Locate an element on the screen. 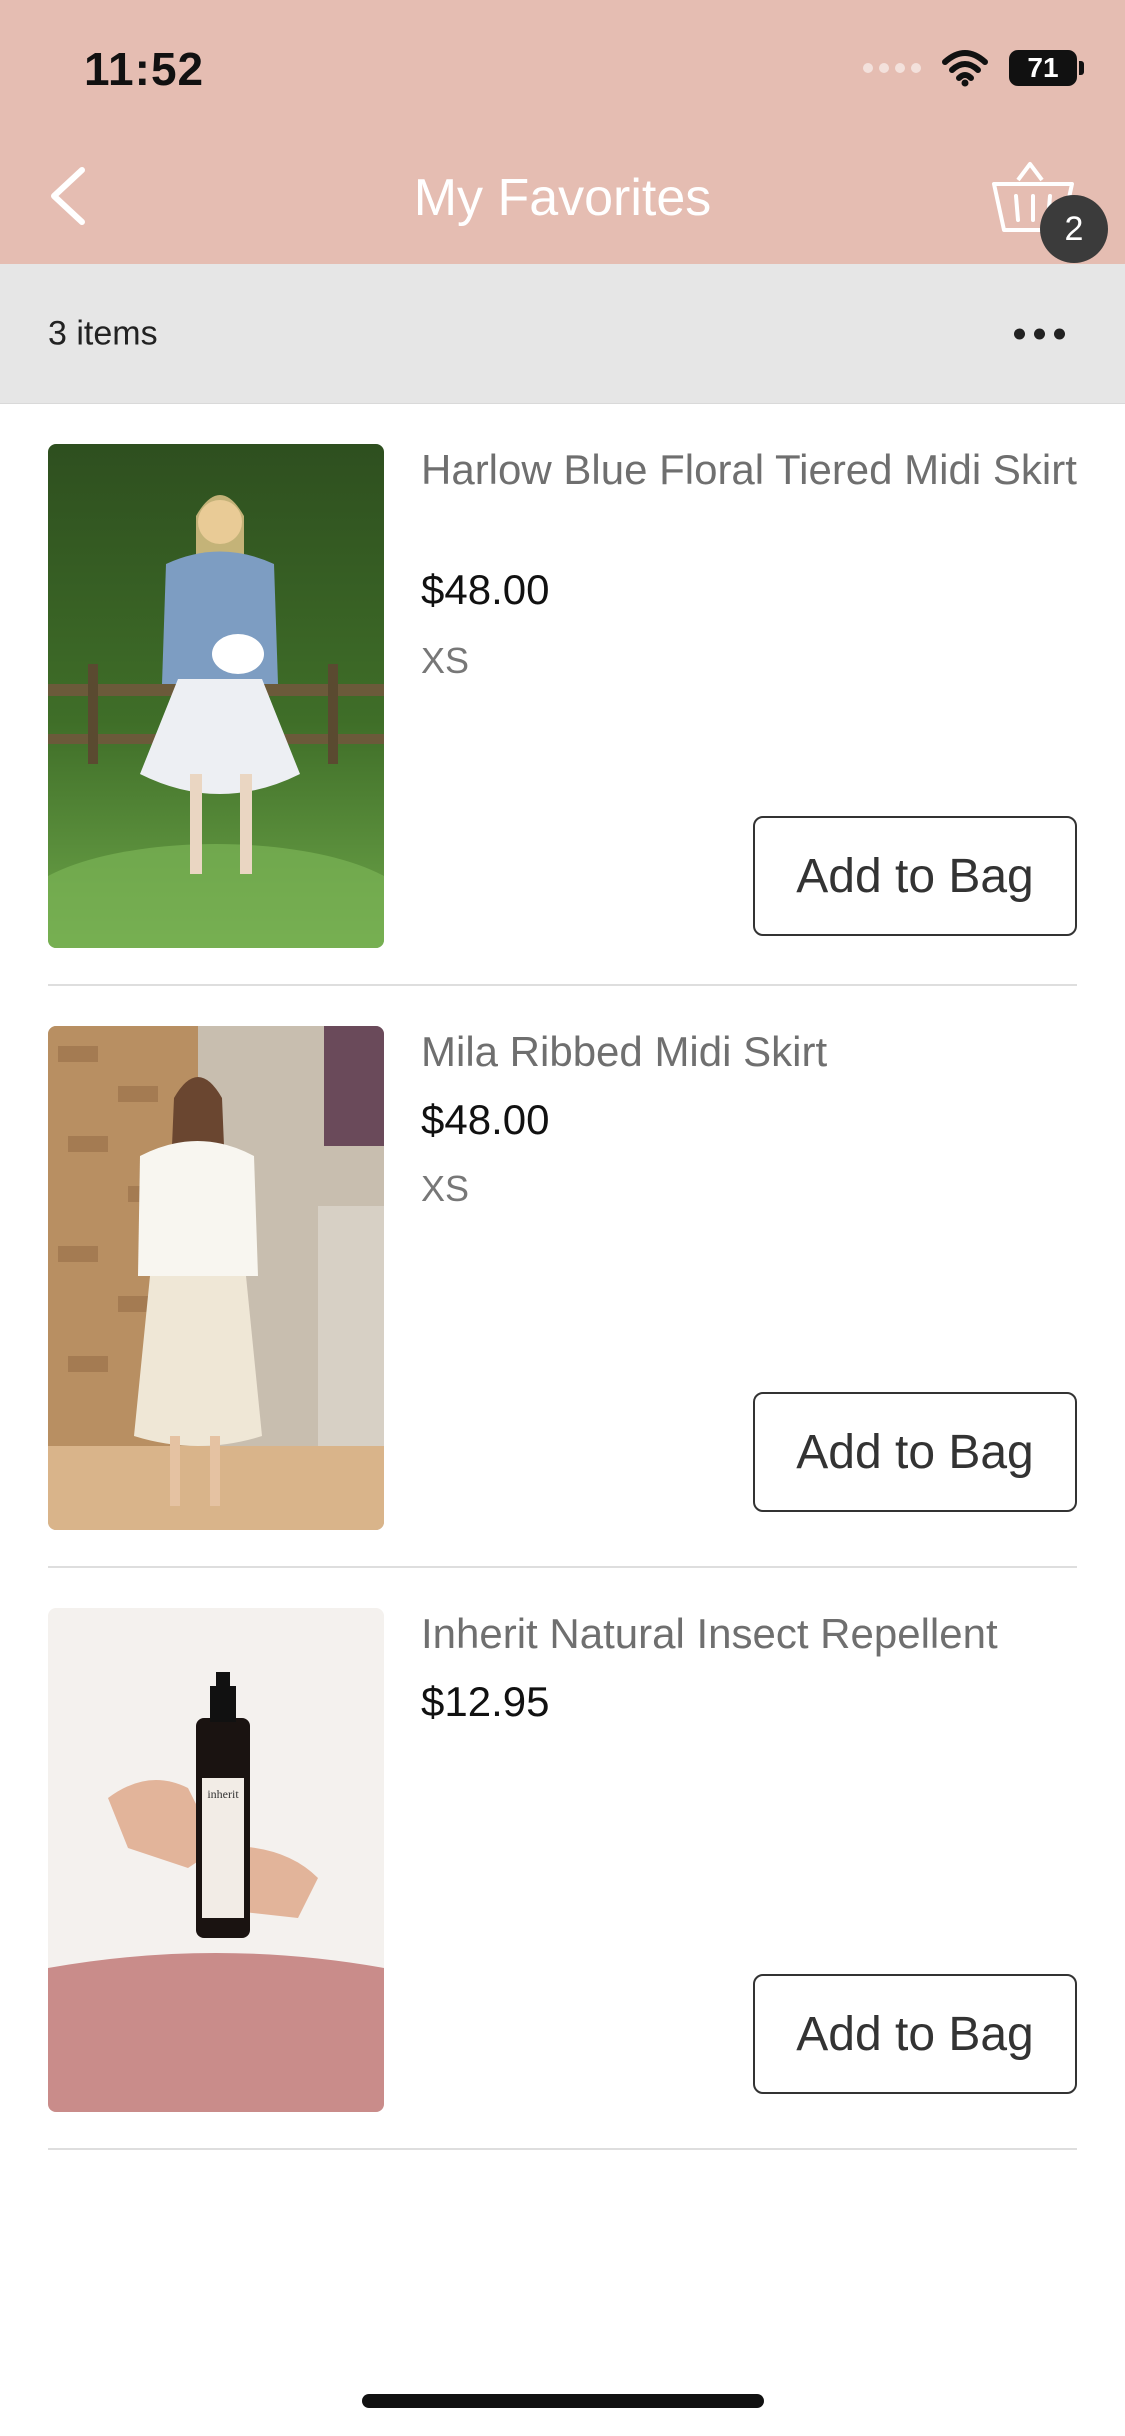 The image size is (1125, 2436). header: 11:52 71 My Favorites 2 is located at coordinates (562, 132).